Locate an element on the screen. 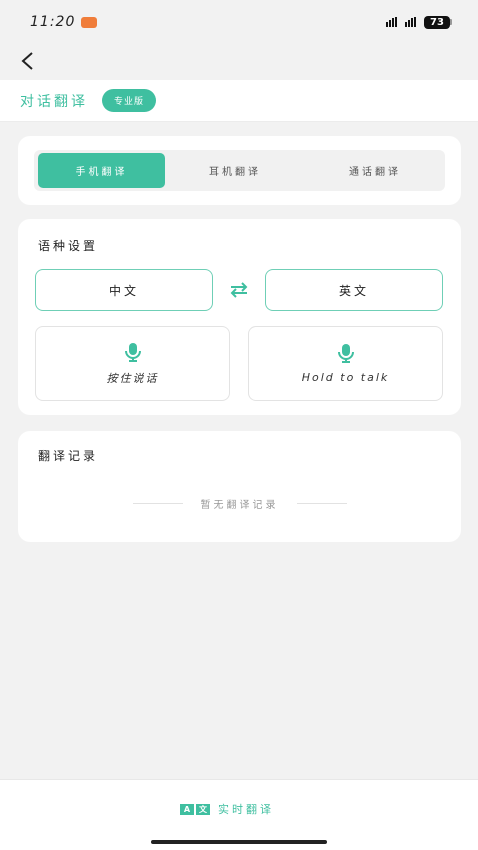 Image resolution: width=478 pixels, height=850 pixels. title-bar: 对话翻译 专业版 is located at coordinates (239, 101).